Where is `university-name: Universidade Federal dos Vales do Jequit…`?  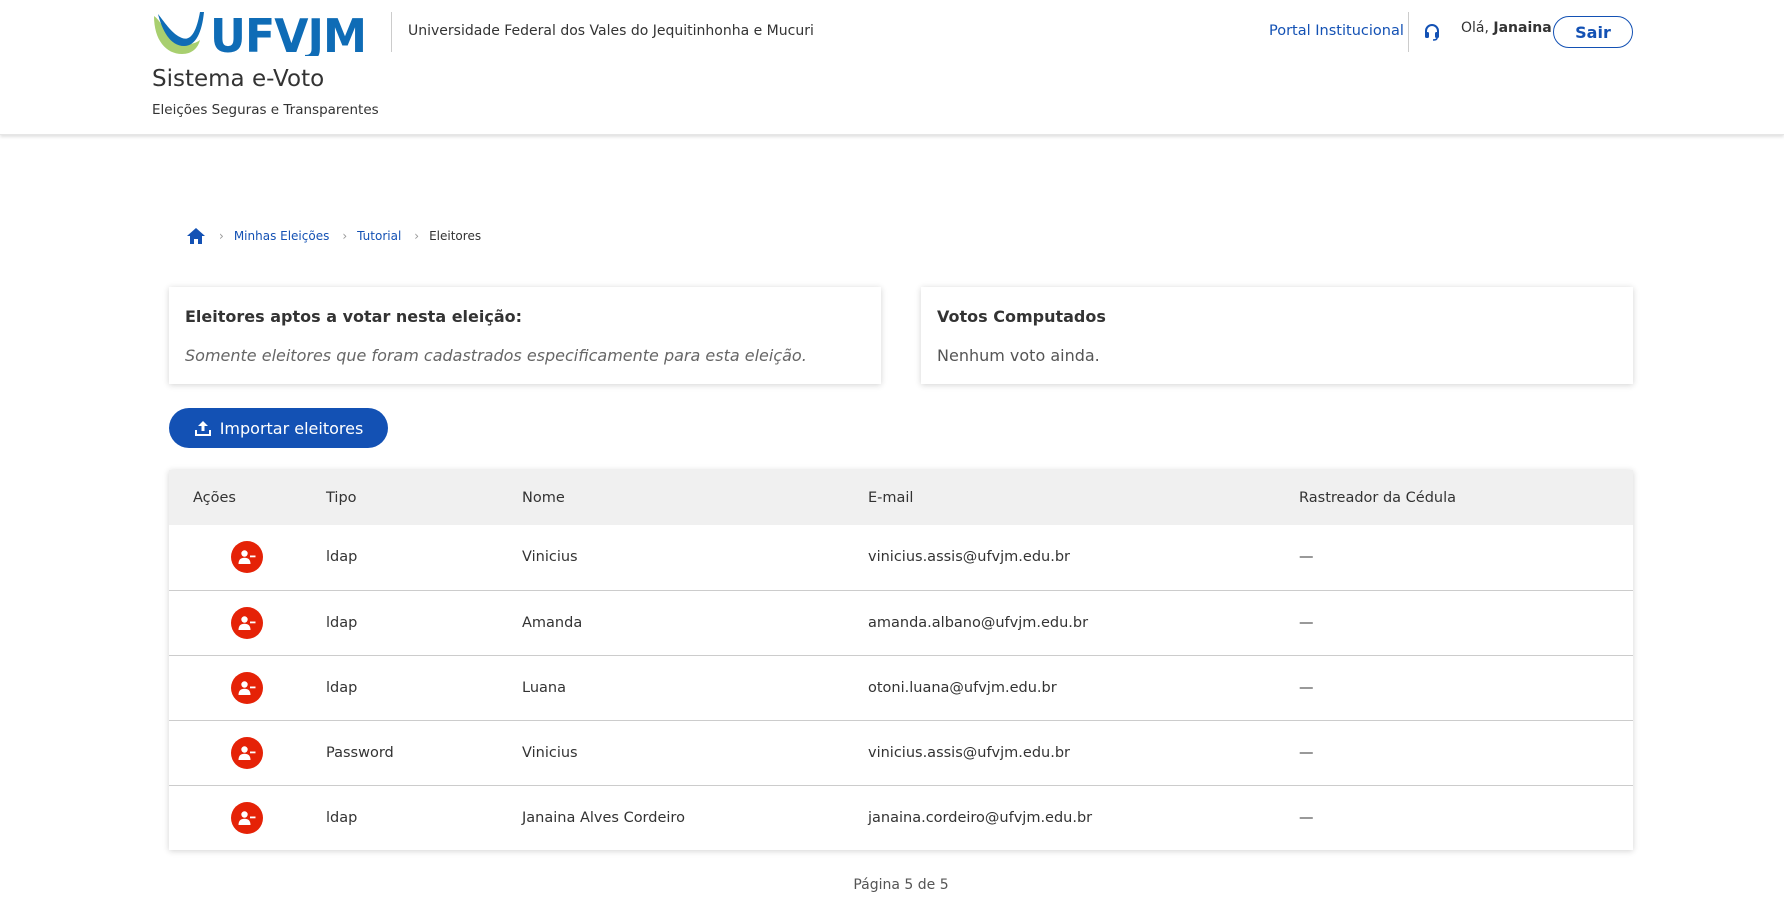
university-name: Universidade Federal dos Vales do Jequit… is located at coordinates (611, 31).